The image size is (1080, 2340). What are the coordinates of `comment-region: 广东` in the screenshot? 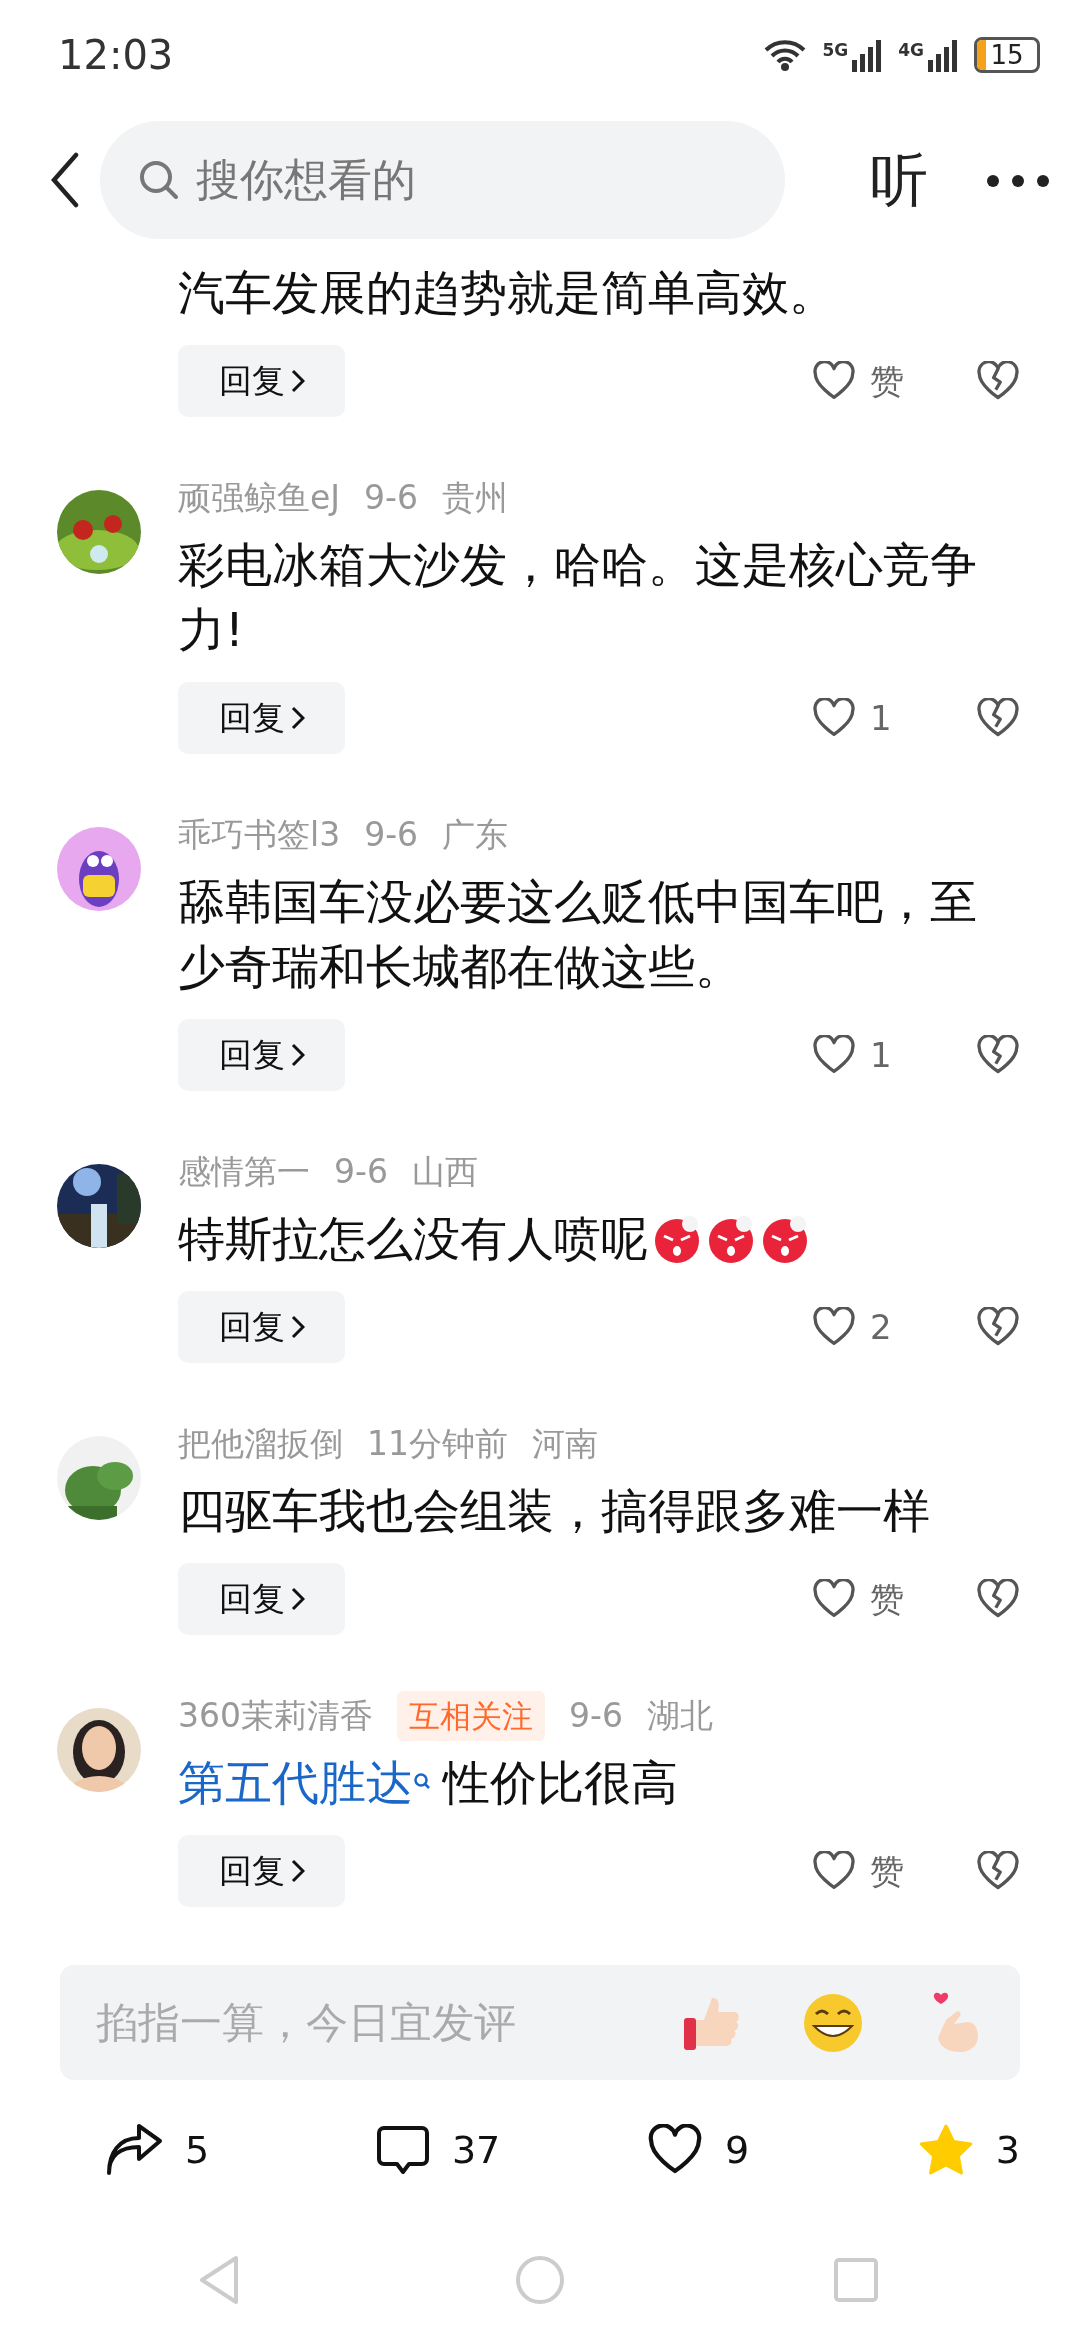 It's located at (475, 835).